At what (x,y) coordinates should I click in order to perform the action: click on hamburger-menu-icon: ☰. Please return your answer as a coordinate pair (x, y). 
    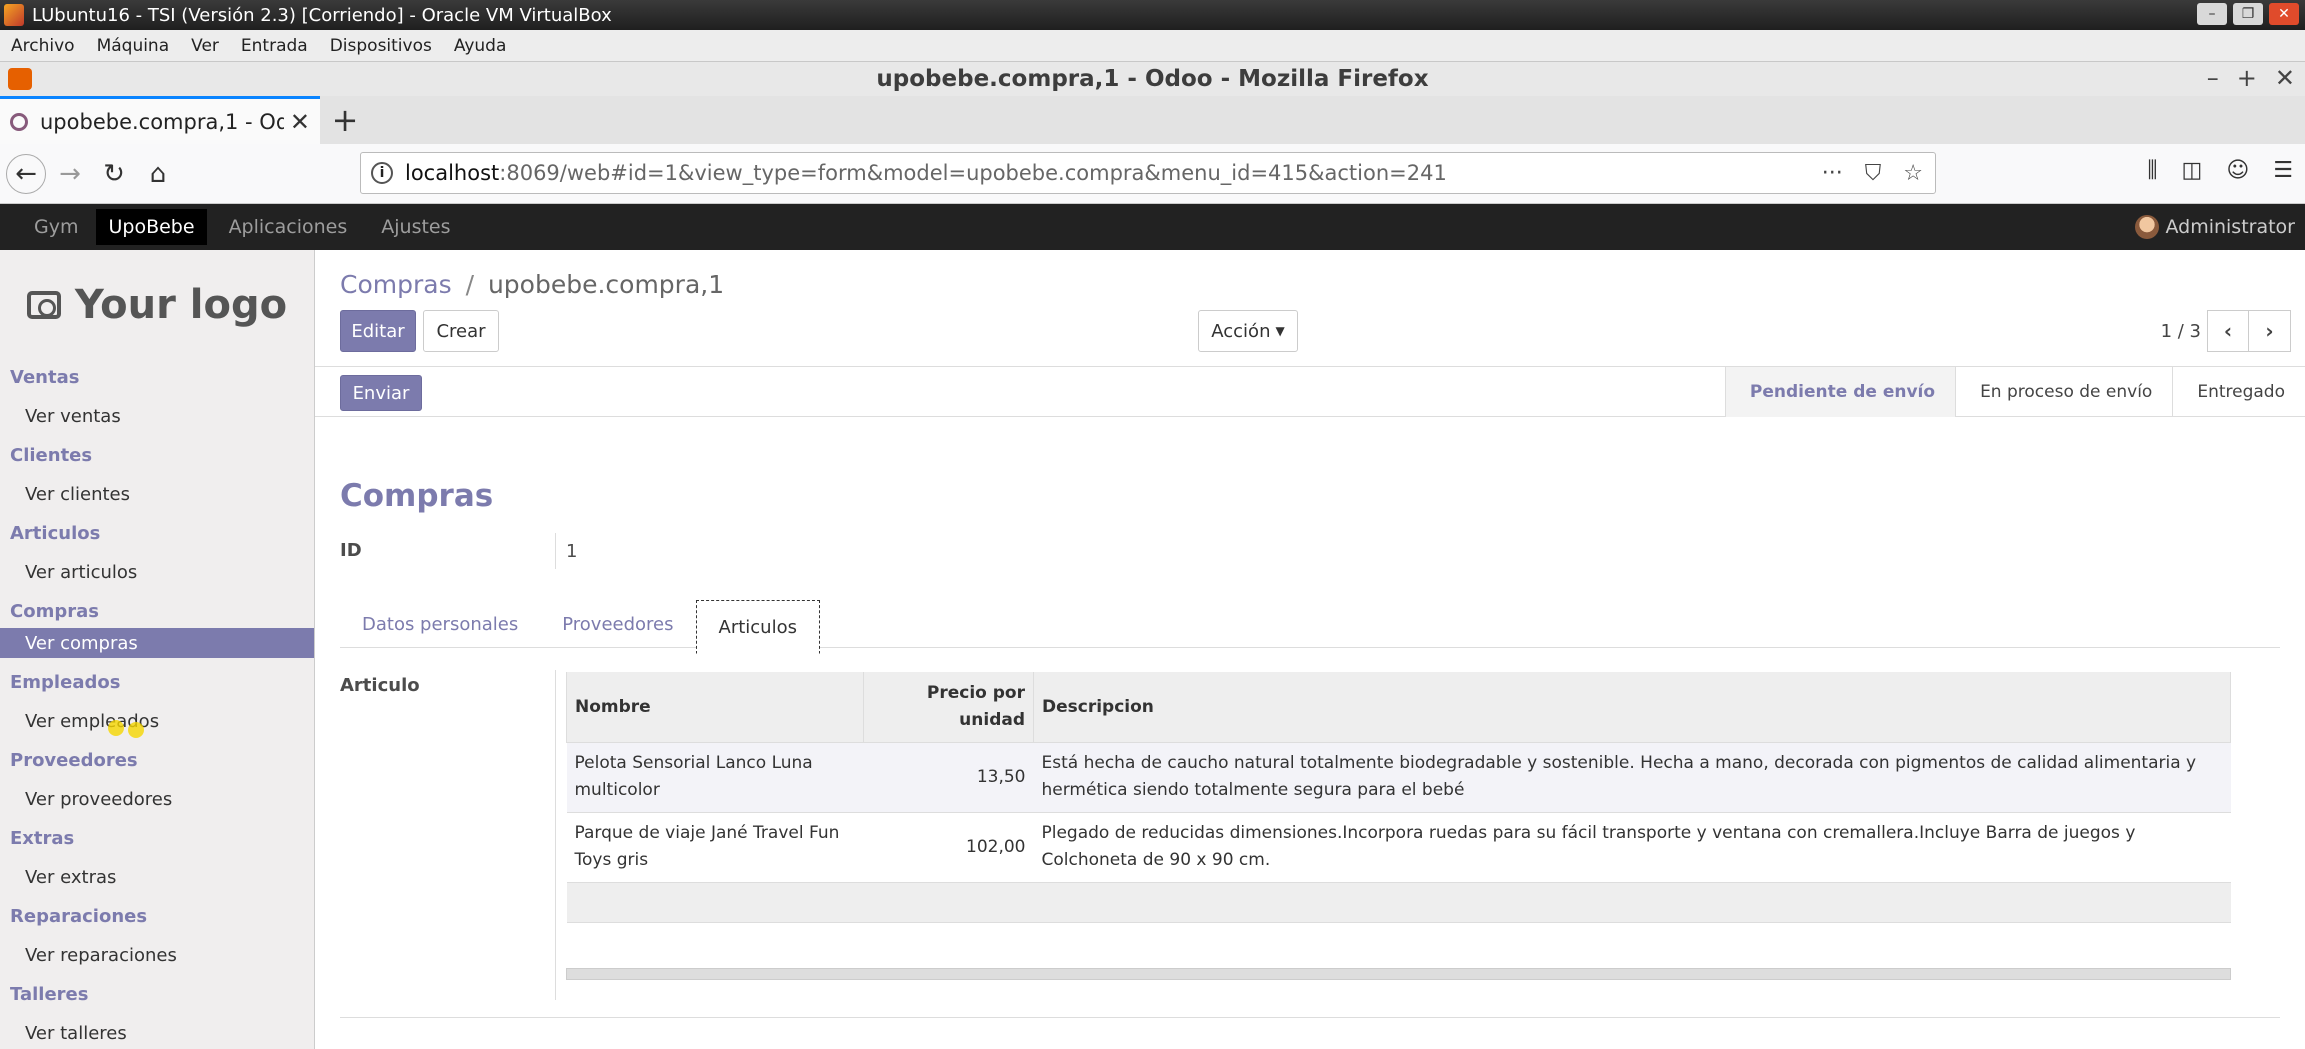
    Looking at the image, I should click on (2283, 170).